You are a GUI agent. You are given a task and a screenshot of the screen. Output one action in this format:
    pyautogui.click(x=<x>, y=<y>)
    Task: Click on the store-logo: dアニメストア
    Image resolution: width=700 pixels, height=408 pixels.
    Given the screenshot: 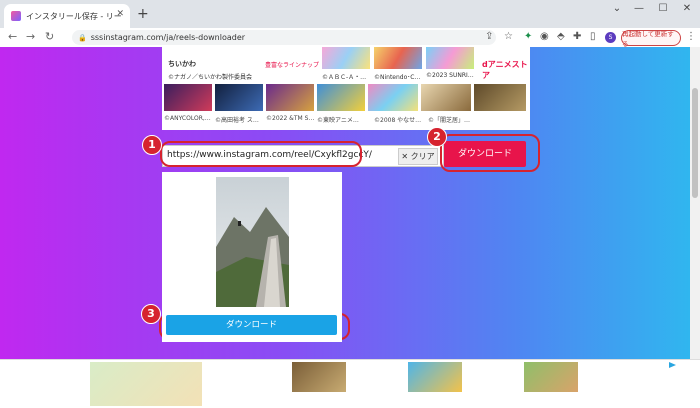 What is the action you would take?
    pyautogui.click(x=505, y=70)
    